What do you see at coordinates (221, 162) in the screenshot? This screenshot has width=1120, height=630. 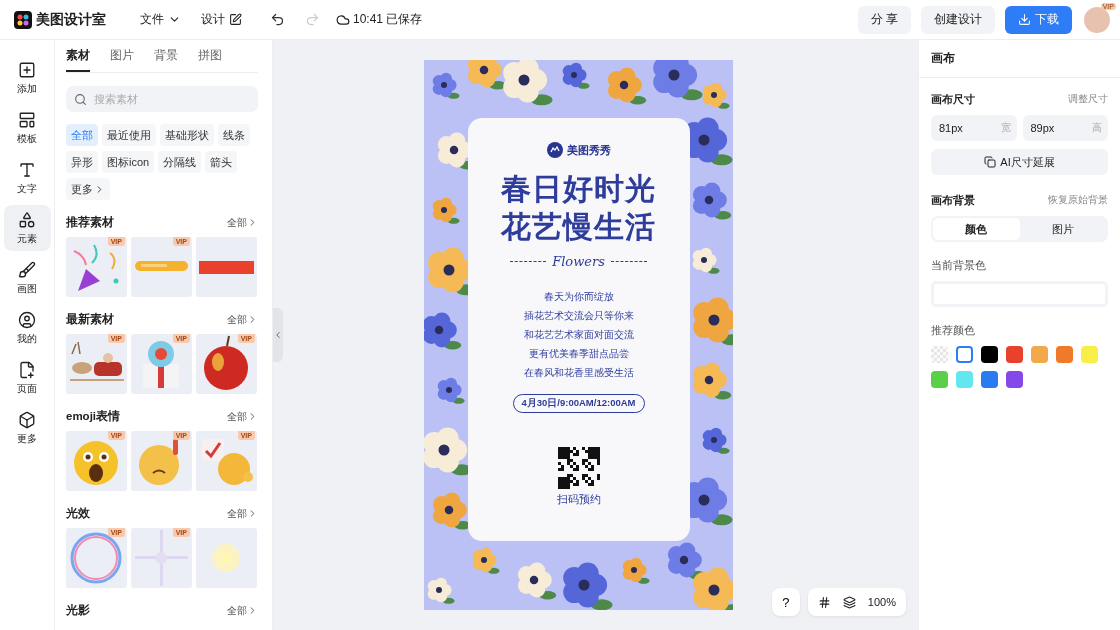 I see `filter-tag: 箭头` at bounding box center [221, 162].